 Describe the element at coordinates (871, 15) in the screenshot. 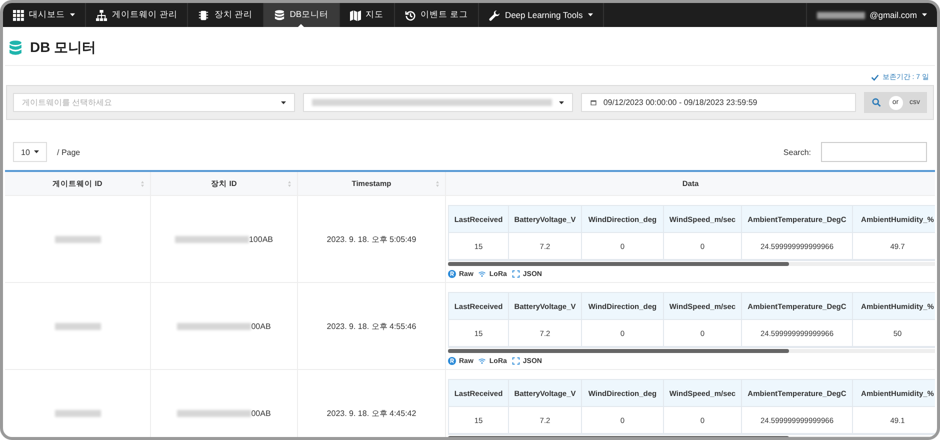

I see `user-menu: @gmail.com` at that location.